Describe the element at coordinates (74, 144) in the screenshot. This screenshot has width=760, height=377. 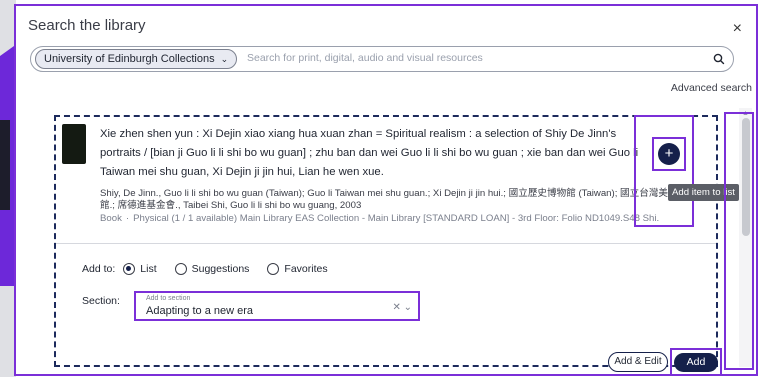
I see `book-thumbnail` at that location.